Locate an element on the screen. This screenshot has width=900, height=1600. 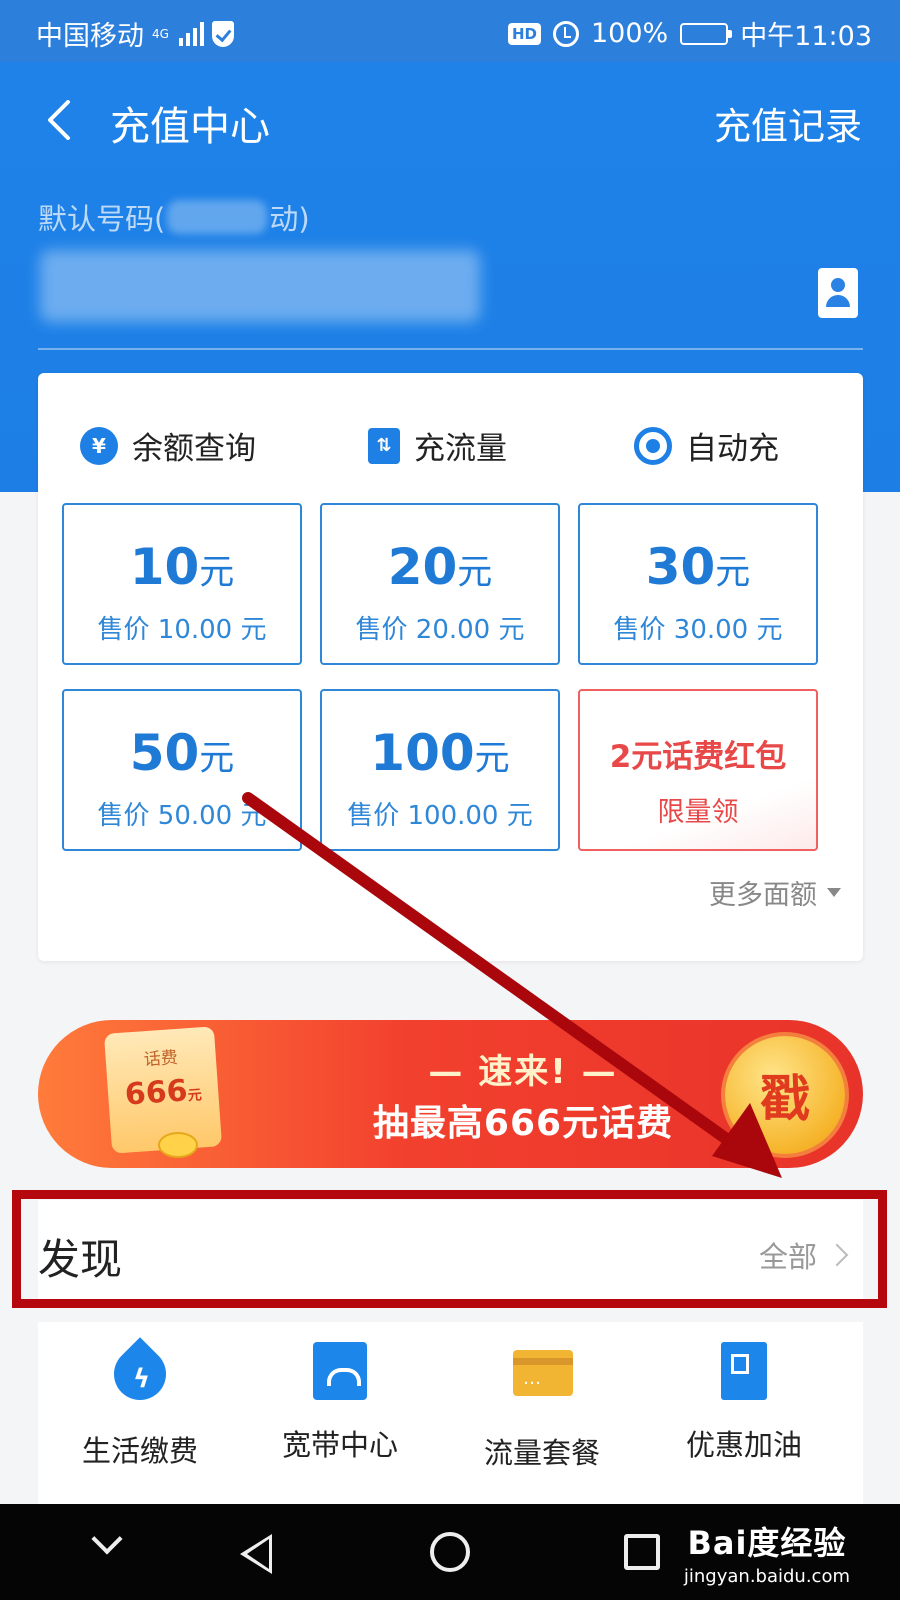
nav-back-icon is located at coordinates (256, 1554).